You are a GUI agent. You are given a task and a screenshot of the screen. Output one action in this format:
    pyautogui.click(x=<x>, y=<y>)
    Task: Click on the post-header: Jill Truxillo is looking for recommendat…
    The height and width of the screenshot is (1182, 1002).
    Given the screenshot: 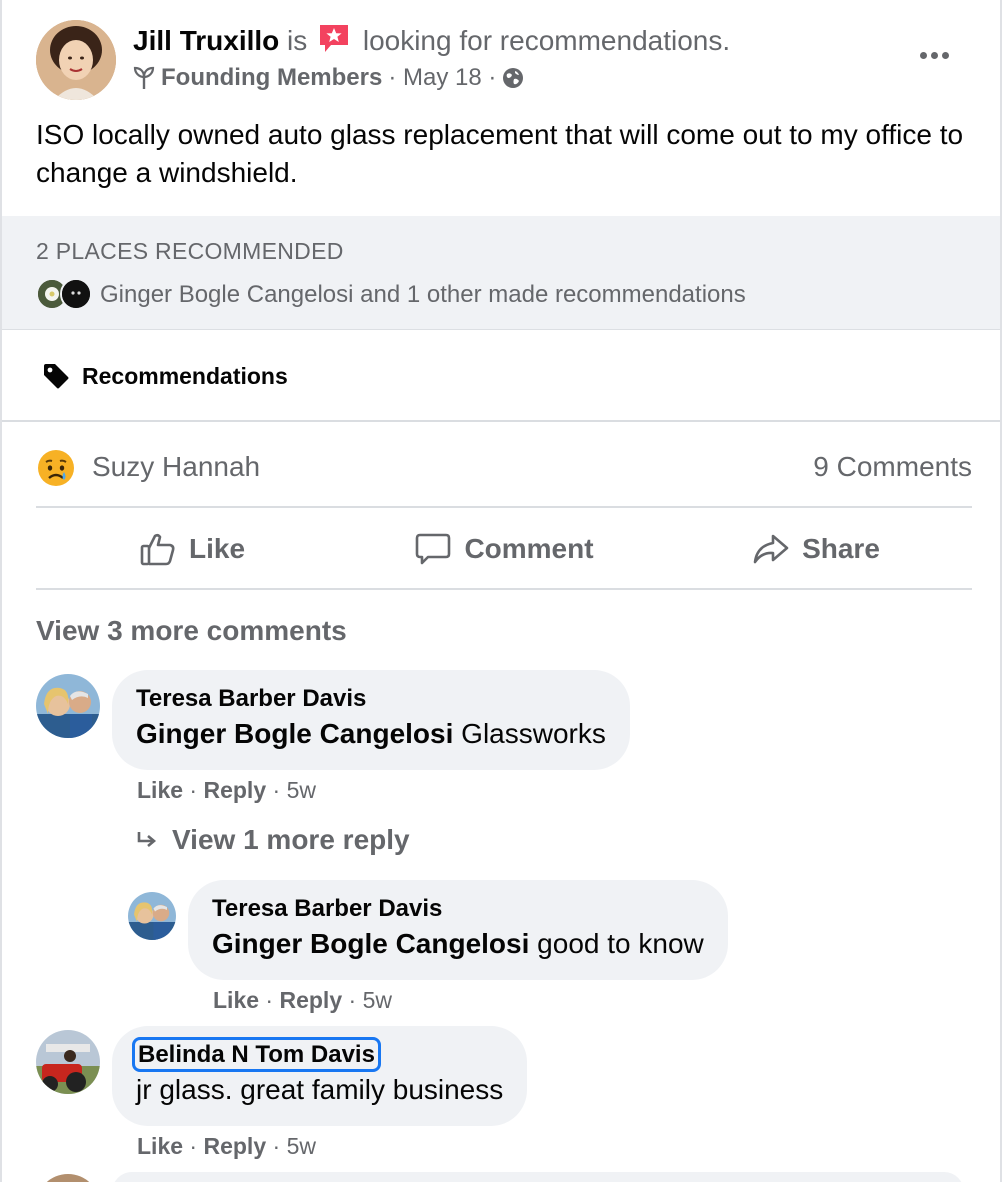 What is the action you would take?
    pyautogui.click(x=431, y=39)
    